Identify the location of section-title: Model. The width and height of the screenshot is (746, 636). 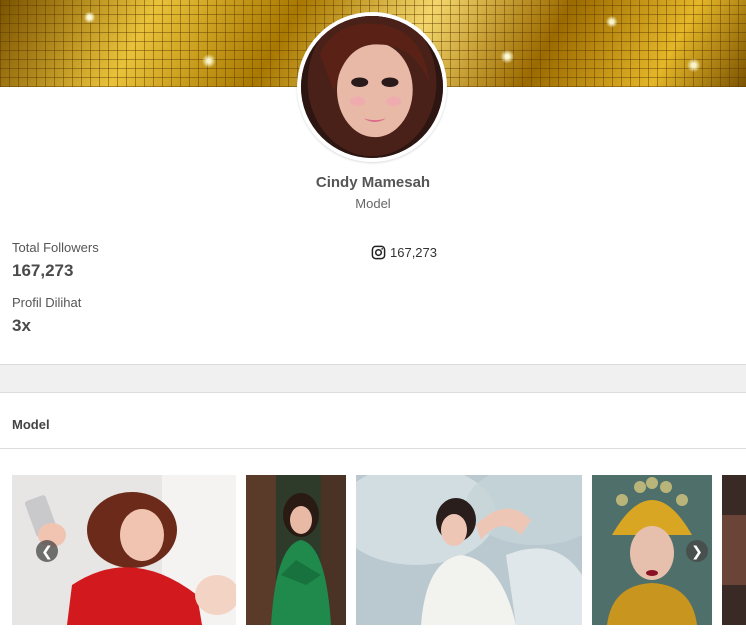
(31, 424).